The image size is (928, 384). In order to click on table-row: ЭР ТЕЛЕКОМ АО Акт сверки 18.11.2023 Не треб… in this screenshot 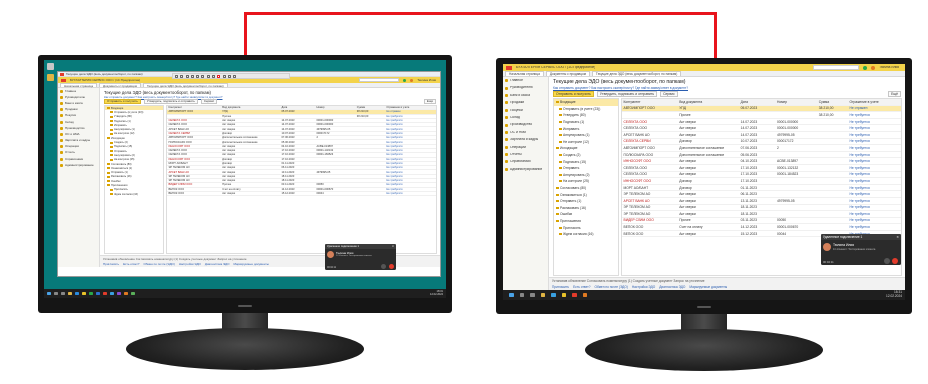, I will do `click(761, 214)`.